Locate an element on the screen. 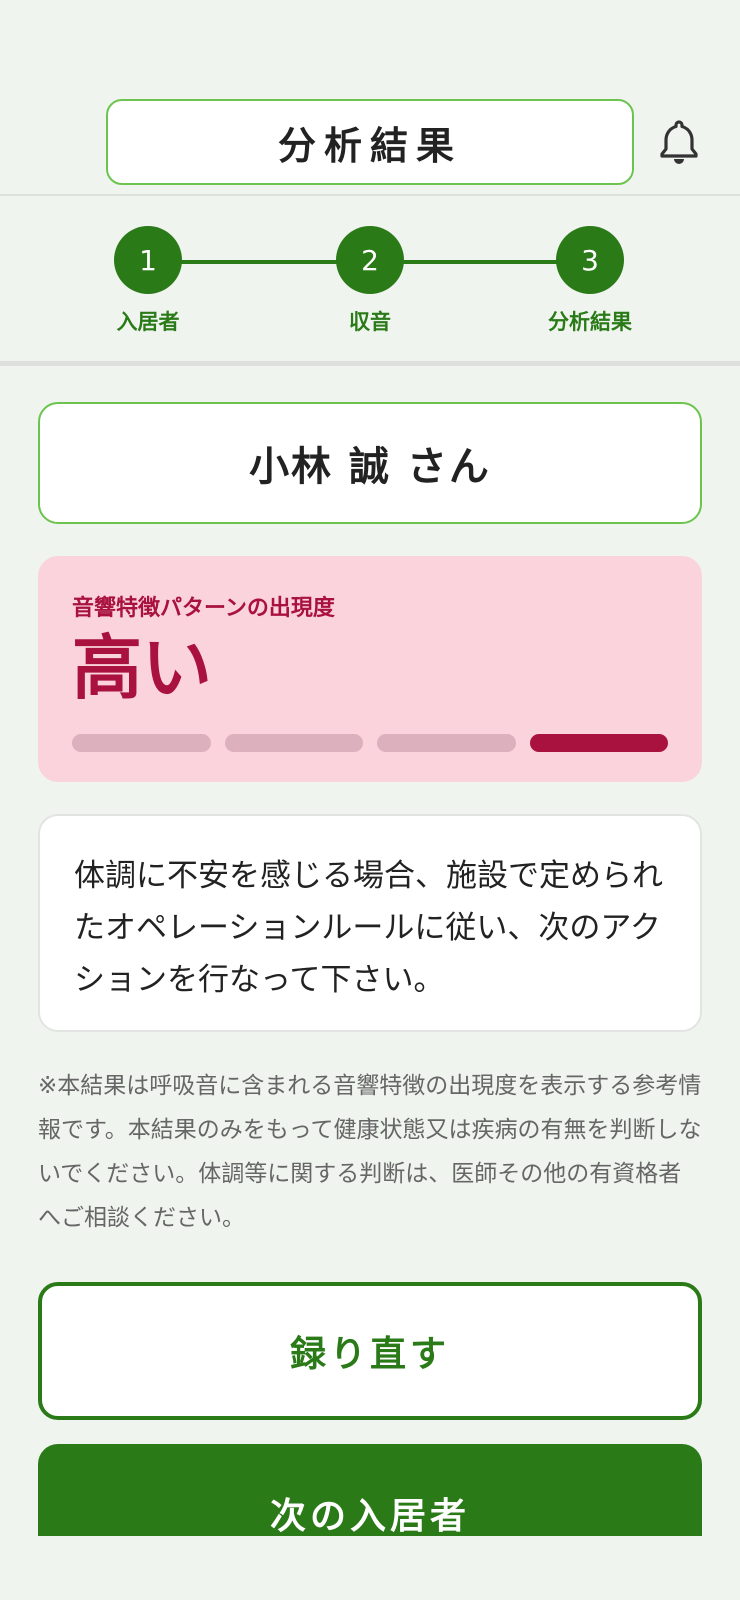 The width and height of the screenshot is (740, 1600). step-number: 2 is located at coordinates (370, 260).